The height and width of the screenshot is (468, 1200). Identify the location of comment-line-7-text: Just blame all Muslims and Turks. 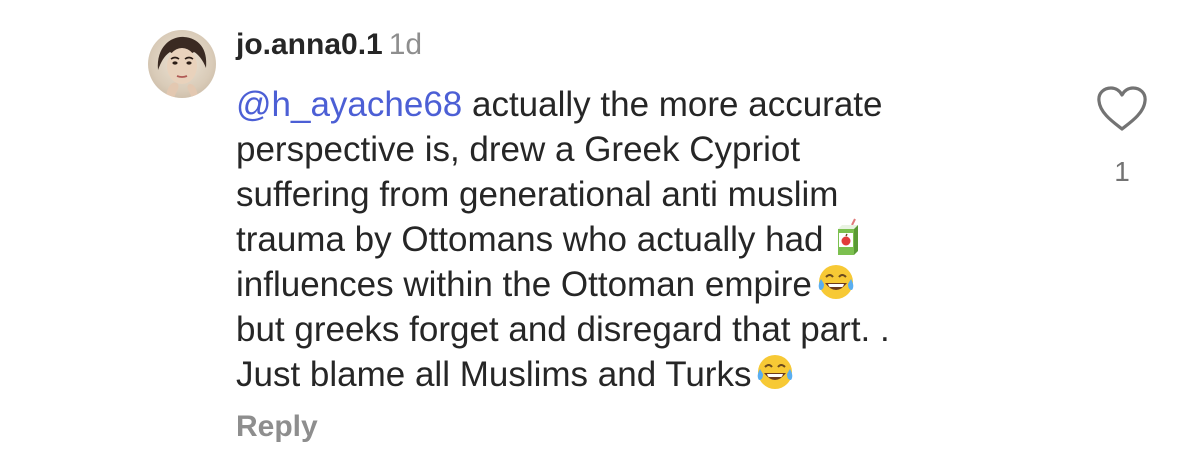
(494, 374).